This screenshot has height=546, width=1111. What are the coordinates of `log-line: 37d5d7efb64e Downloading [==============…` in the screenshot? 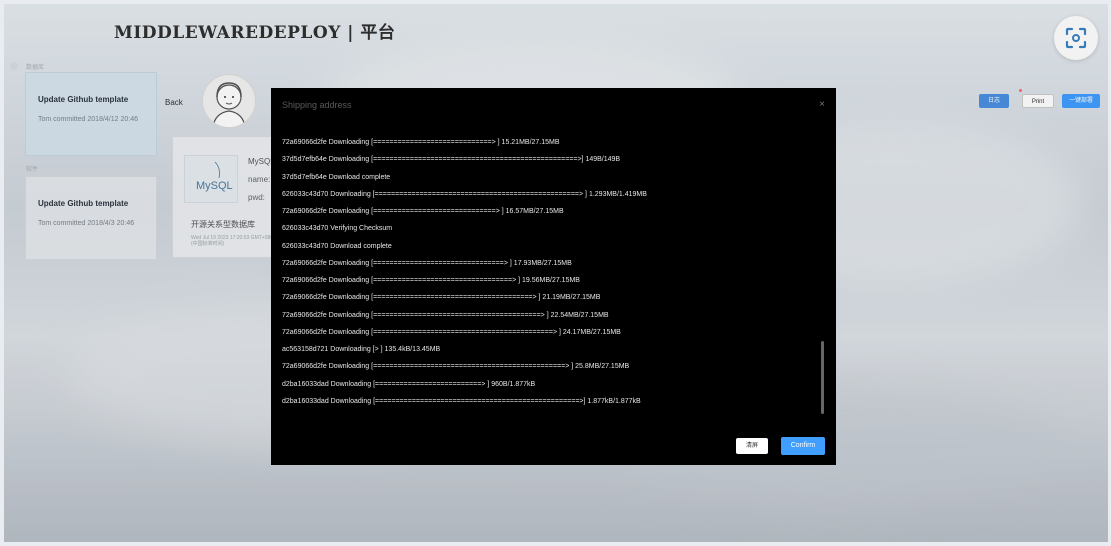 It's located at (451, 160).